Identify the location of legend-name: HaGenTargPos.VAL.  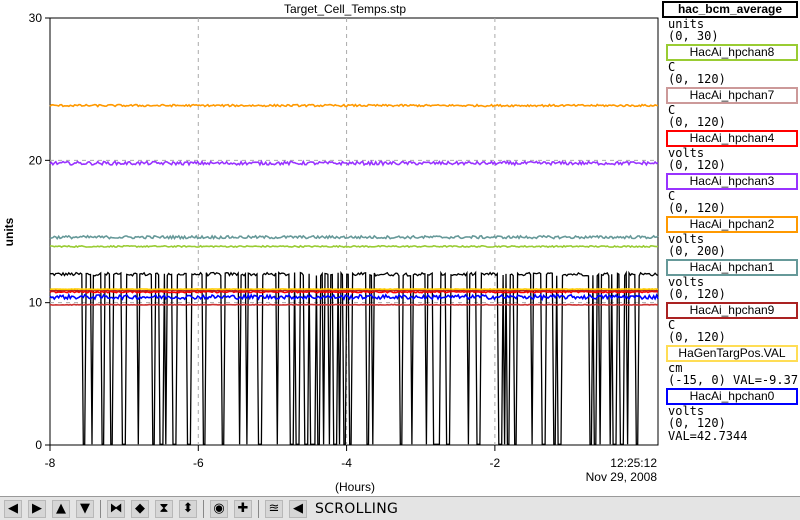
(732, 353).